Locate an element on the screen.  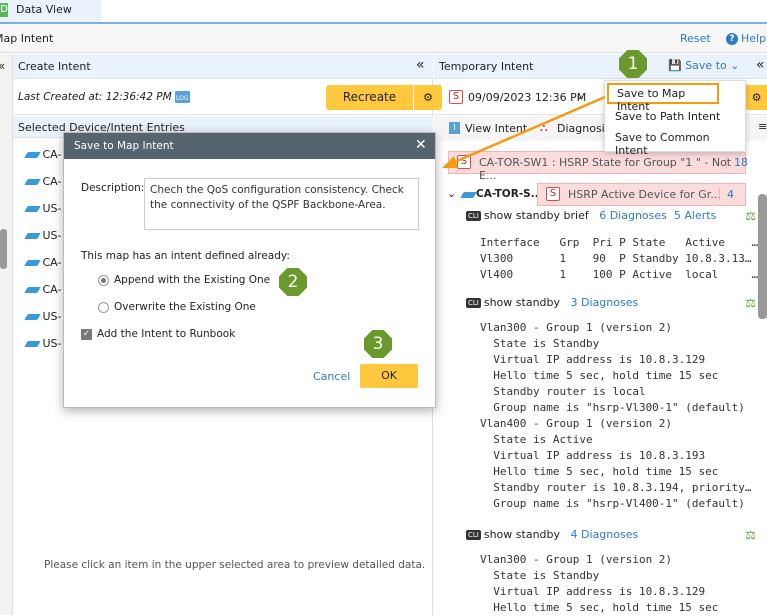
menu-item-save-to-path-intent: Save to Path Intent is located at coordinates (667, 116).